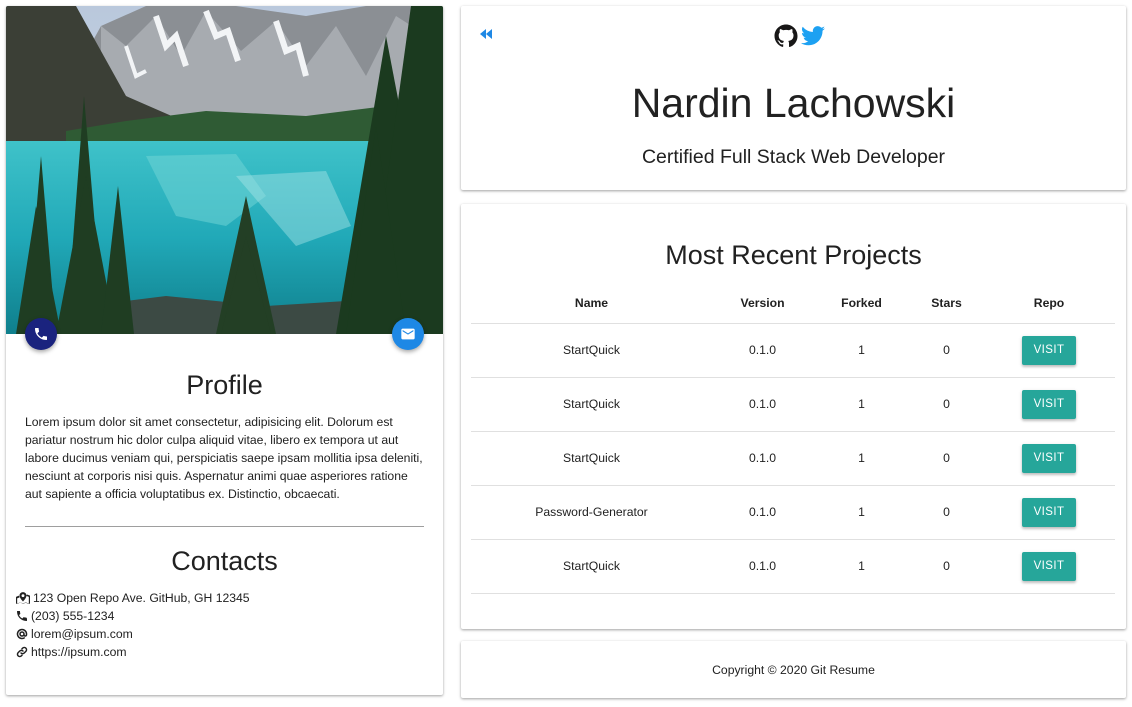 The width and height of the screenshot is (1132, 707). Describe the element at coordinates (133, 616) in the screenshot. I see `contact-phone: (203) 555-1234` at that location.